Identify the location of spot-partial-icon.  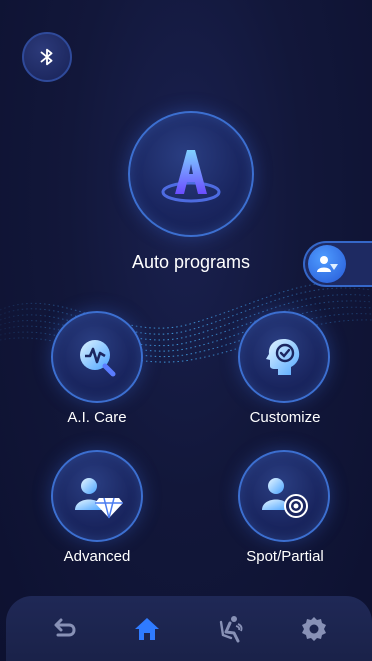
(285, 498).